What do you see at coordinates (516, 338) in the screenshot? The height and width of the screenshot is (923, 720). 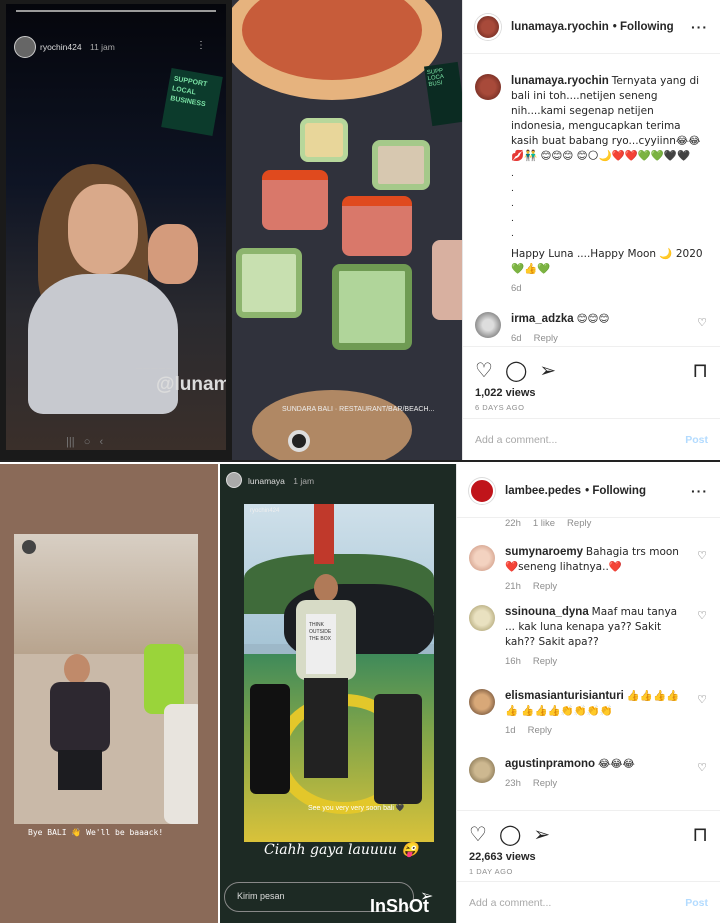 I see `comment-age: 6d` at bounding box center [516, 338].